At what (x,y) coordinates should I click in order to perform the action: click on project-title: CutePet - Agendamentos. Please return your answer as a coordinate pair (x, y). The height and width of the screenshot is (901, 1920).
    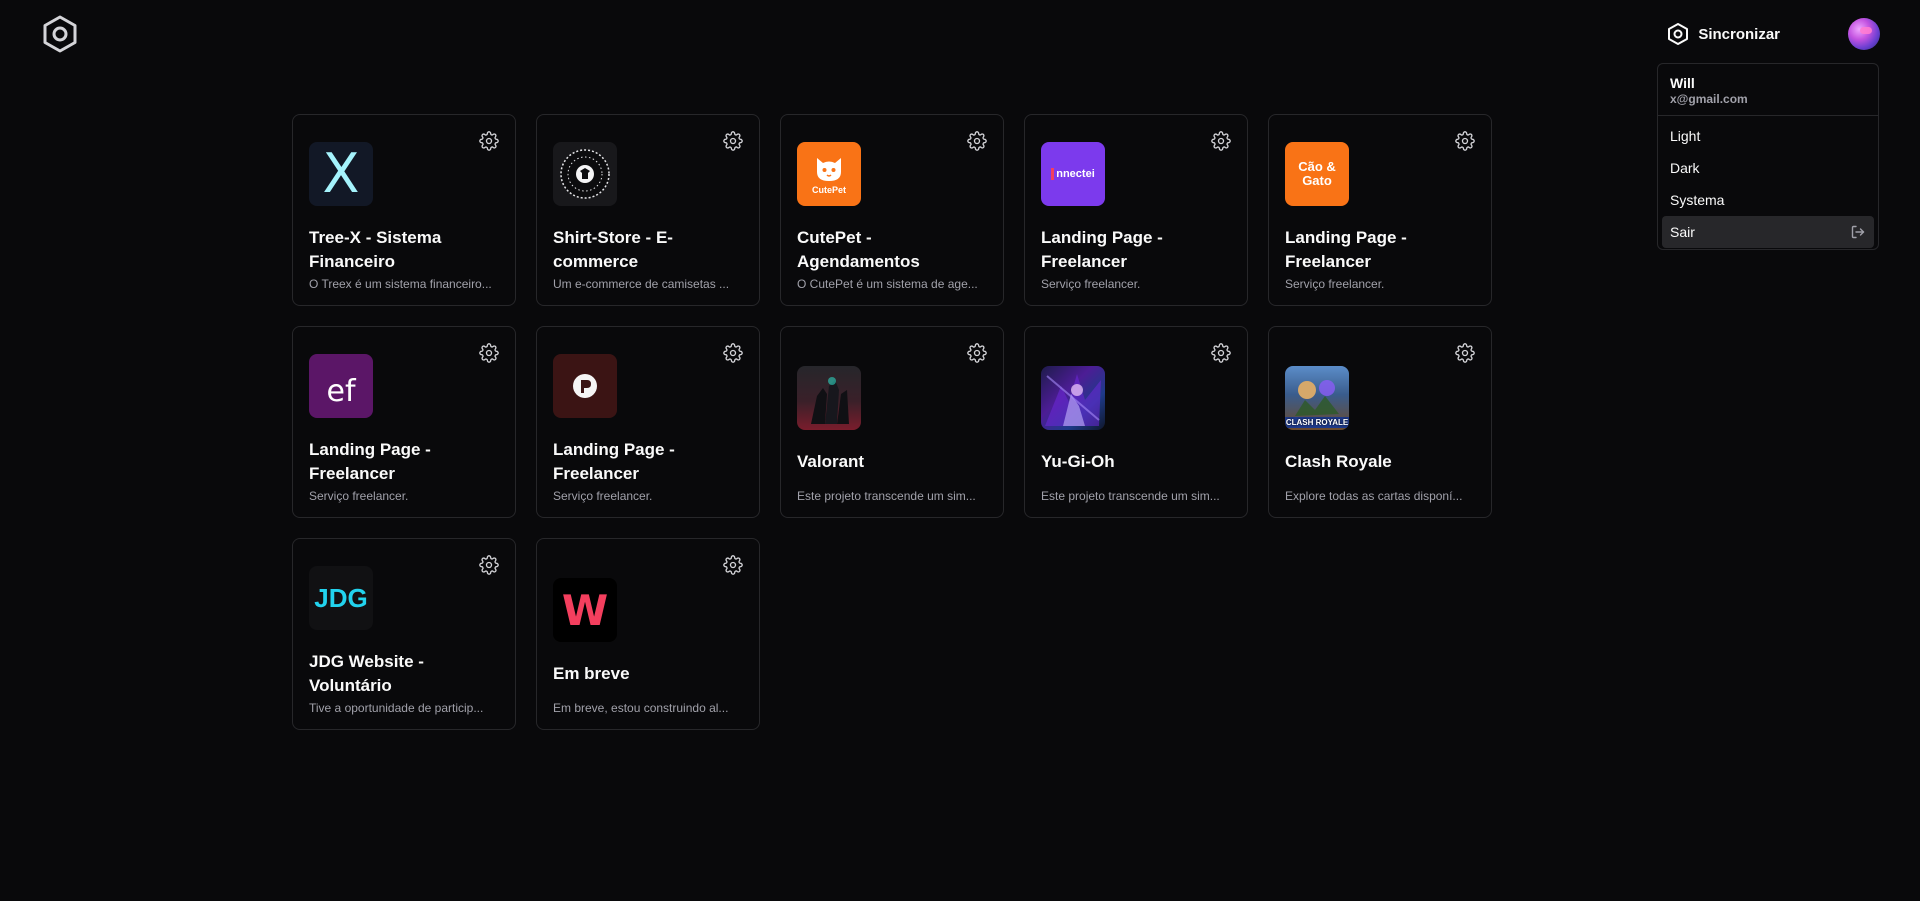
    Looking at the image, I should click on (858, 249).